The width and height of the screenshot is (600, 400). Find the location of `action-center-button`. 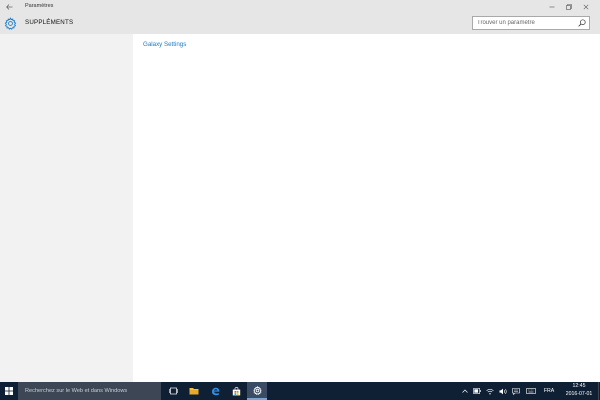

action-center-button is located at coordinates (516, 391).